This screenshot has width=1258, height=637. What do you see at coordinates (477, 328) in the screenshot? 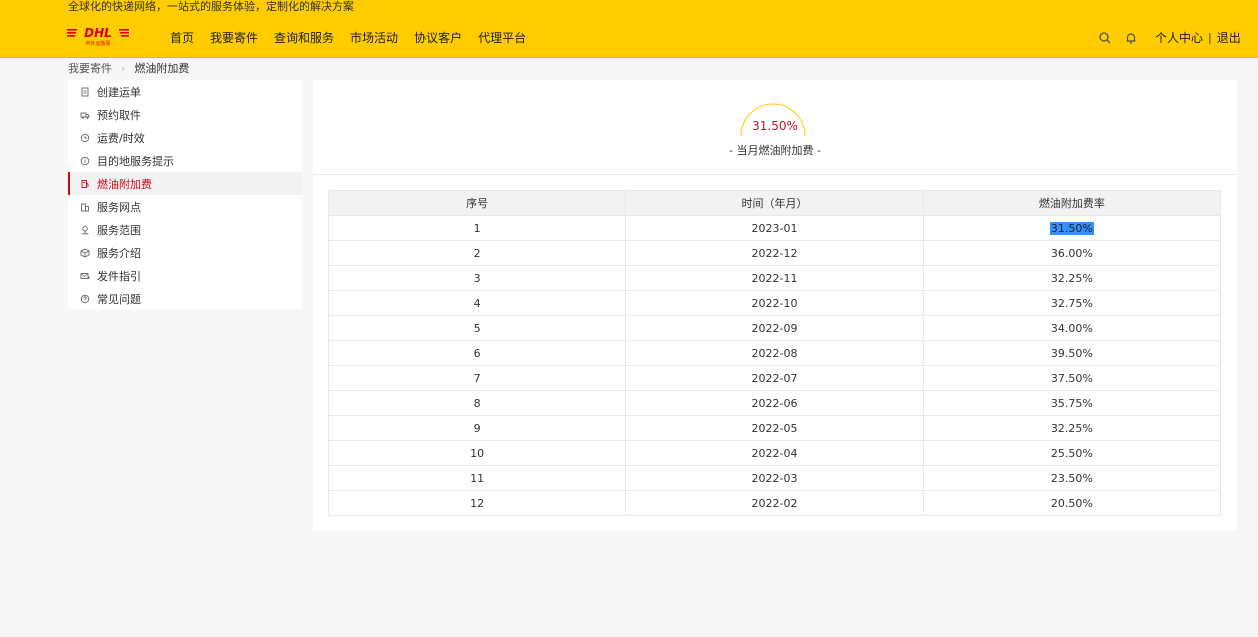
I see `cell-index: 5` at bounding box center [477, 328].